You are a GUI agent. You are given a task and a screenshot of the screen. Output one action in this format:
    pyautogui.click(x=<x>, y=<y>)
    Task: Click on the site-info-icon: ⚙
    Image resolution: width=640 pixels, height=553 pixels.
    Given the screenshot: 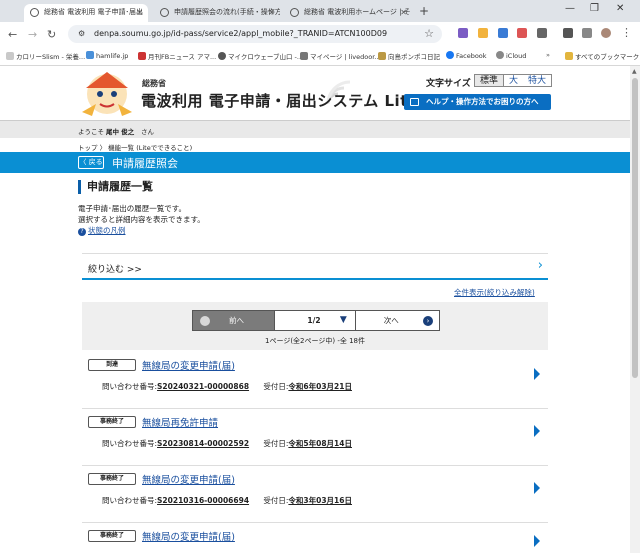 What is the action you would take?
    pyautogui.click(x=81, y=33)
    